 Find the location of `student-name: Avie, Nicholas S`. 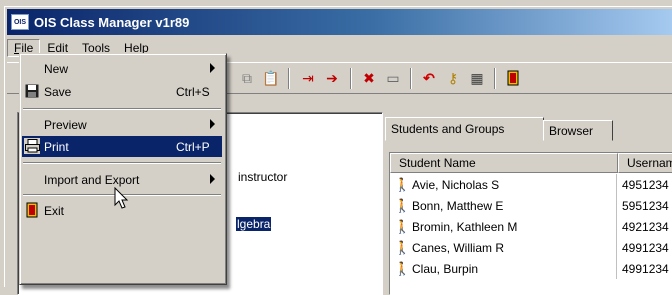

student-name: Avie, Nicholas S is located at coordinates (456, 184).